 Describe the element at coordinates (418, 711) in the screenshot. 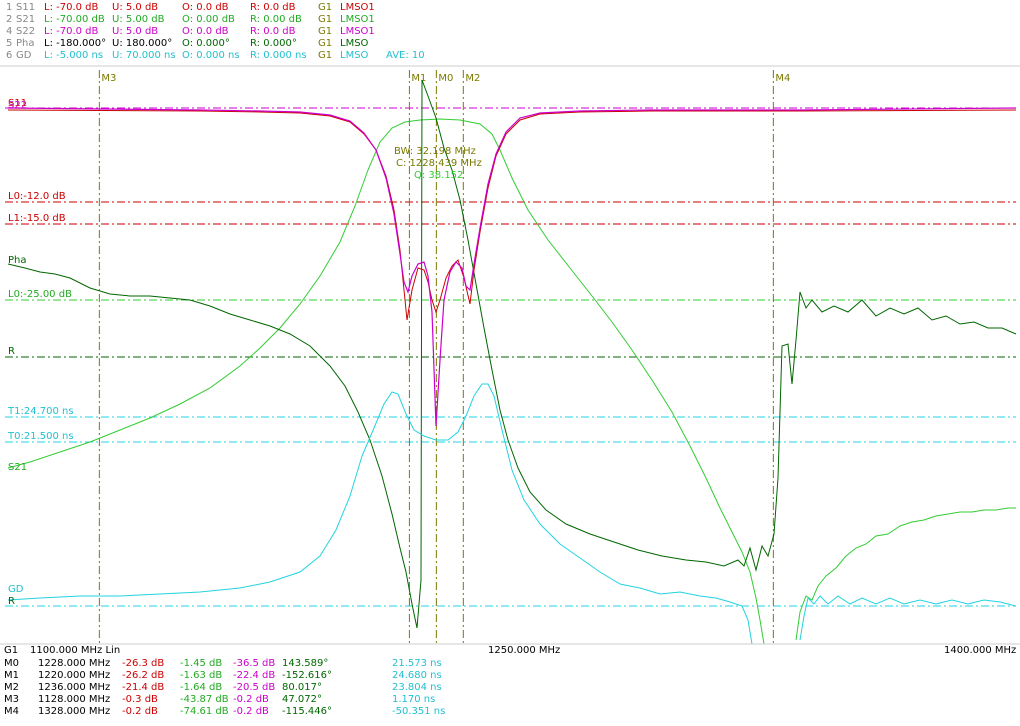

I see `marker-cell-gd: -50.351 ns` at that location.